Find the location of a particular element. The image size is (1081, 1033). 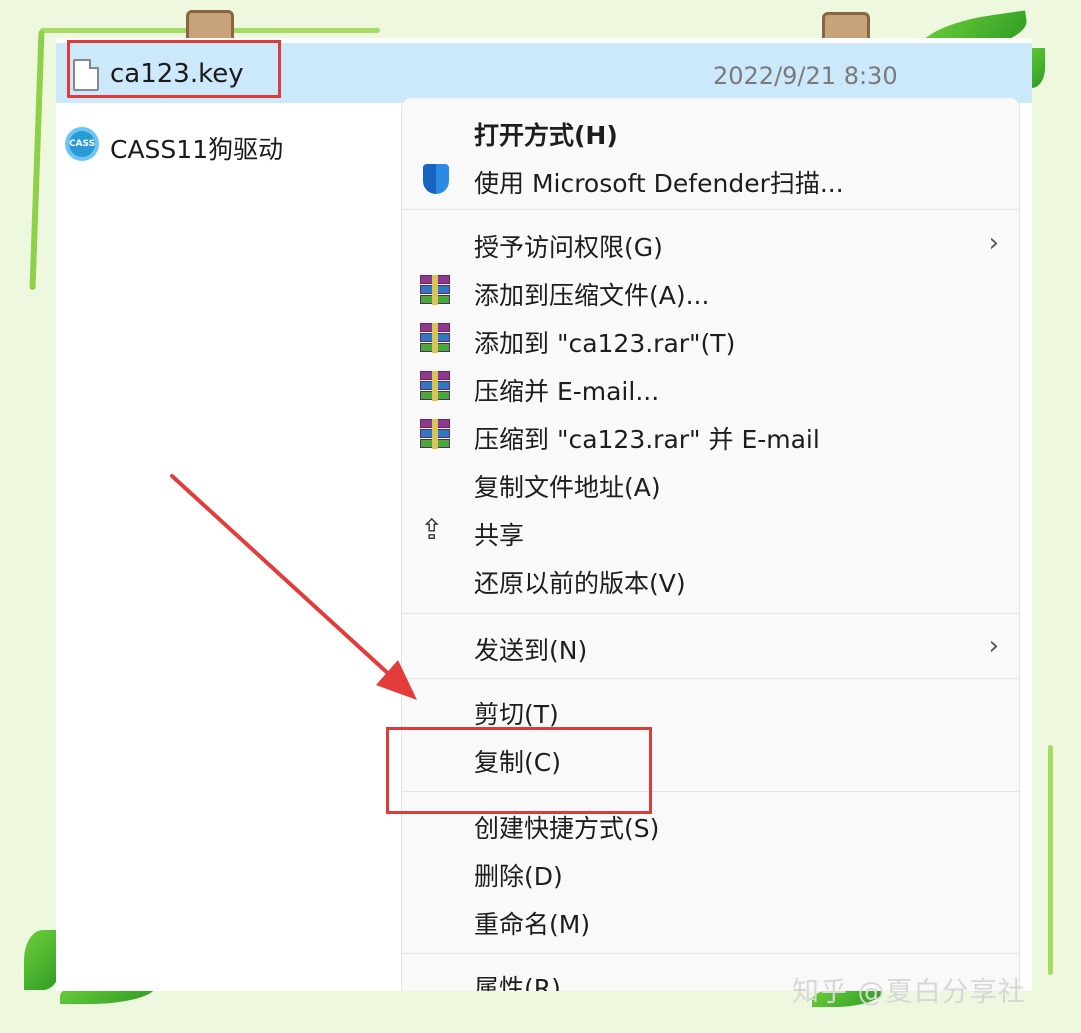

watermark-text: 知乎 @夏白分享社 is located at coordinates (909, 992).